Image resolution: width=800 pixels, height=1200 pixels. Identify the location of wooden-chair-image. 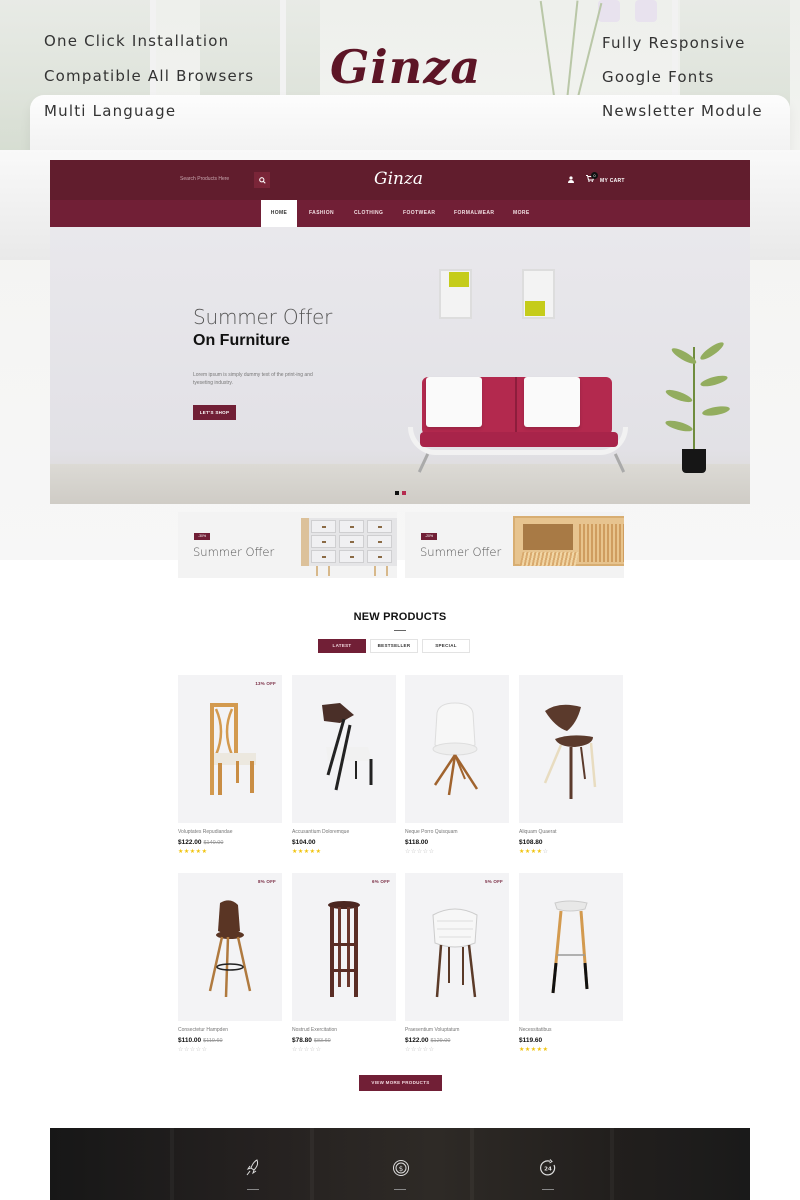
(233, 749).